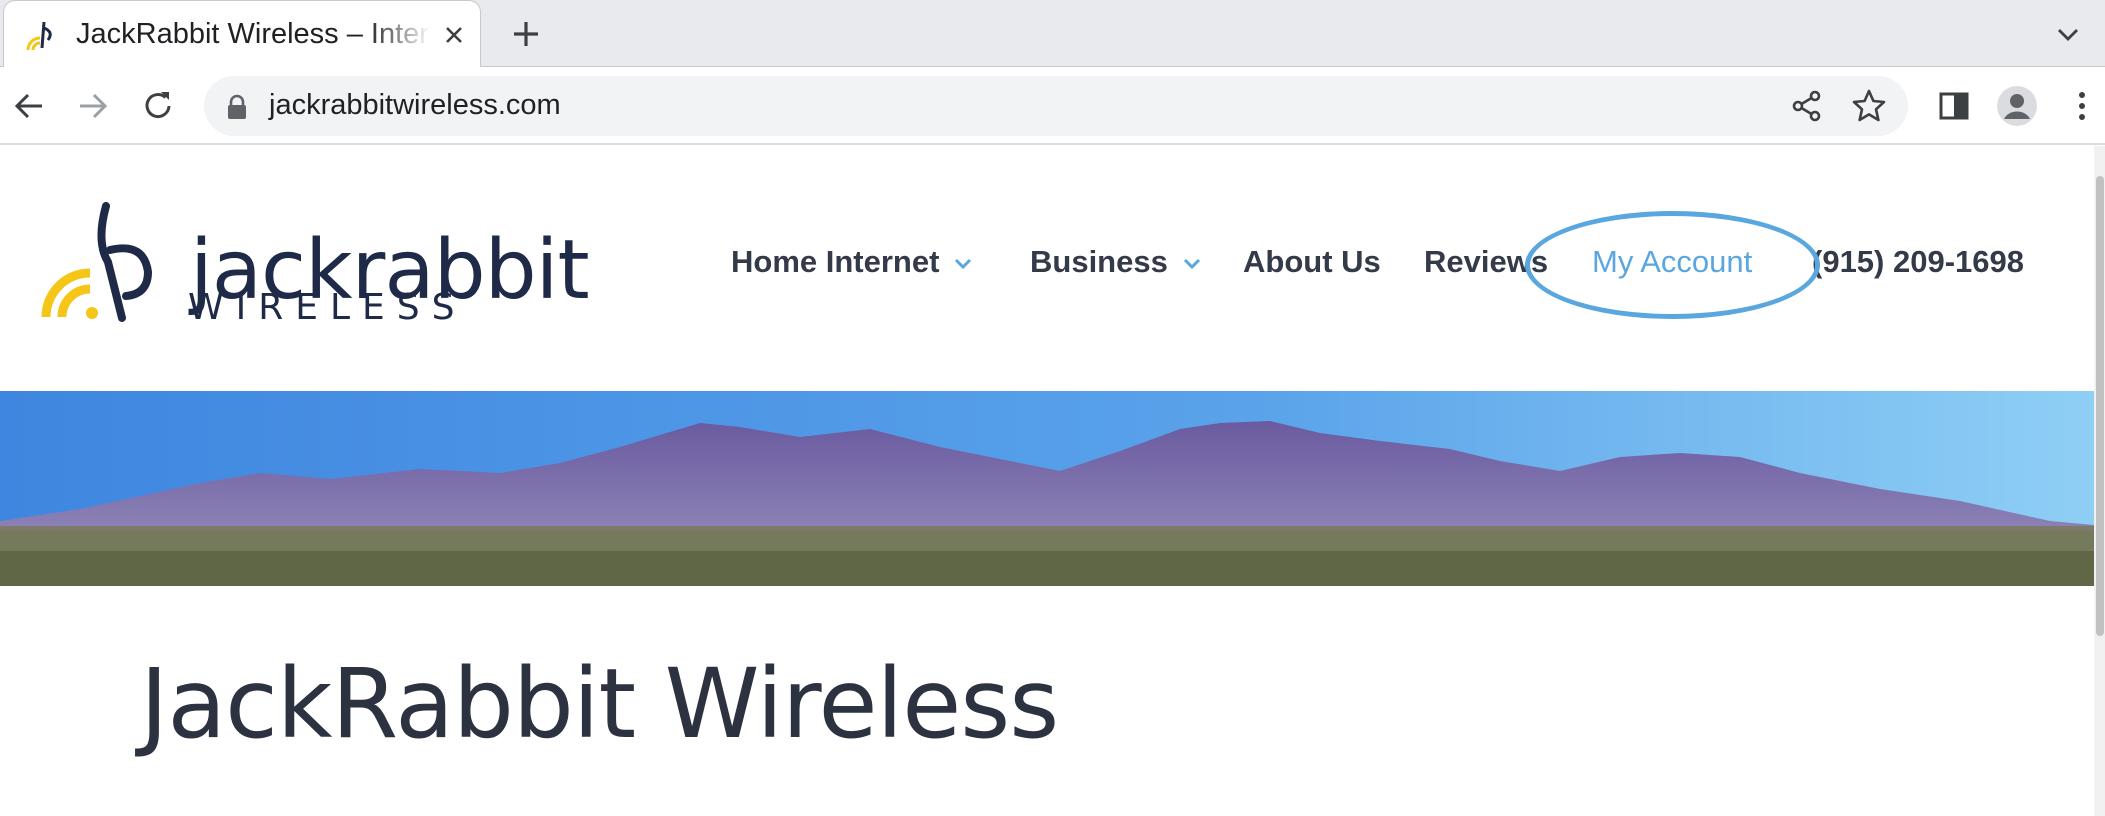 Image resolution: width=2105 pixels, height=816 pixels. Describe the element at coordinates (1052, 33) in the screenshot. I see `tab-strip: JackRabbit Wireless – Internet Service` at that location.